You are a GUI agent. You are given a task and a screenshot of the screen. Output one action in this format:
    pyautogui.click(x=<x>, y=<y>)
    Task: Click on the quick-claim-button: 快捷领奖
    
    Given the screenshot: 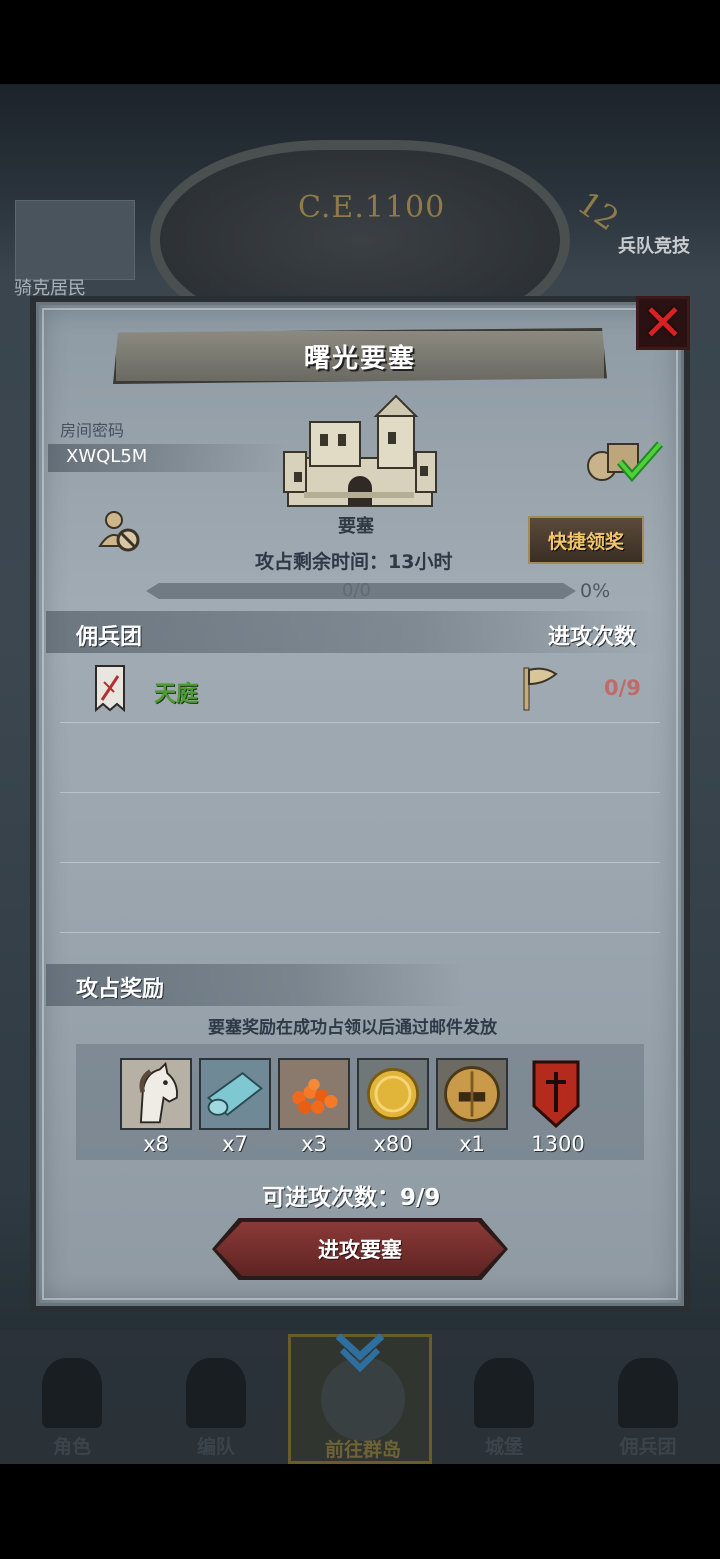 What is the action you would take?
    pyautogui.click(x=586, y=540)
    